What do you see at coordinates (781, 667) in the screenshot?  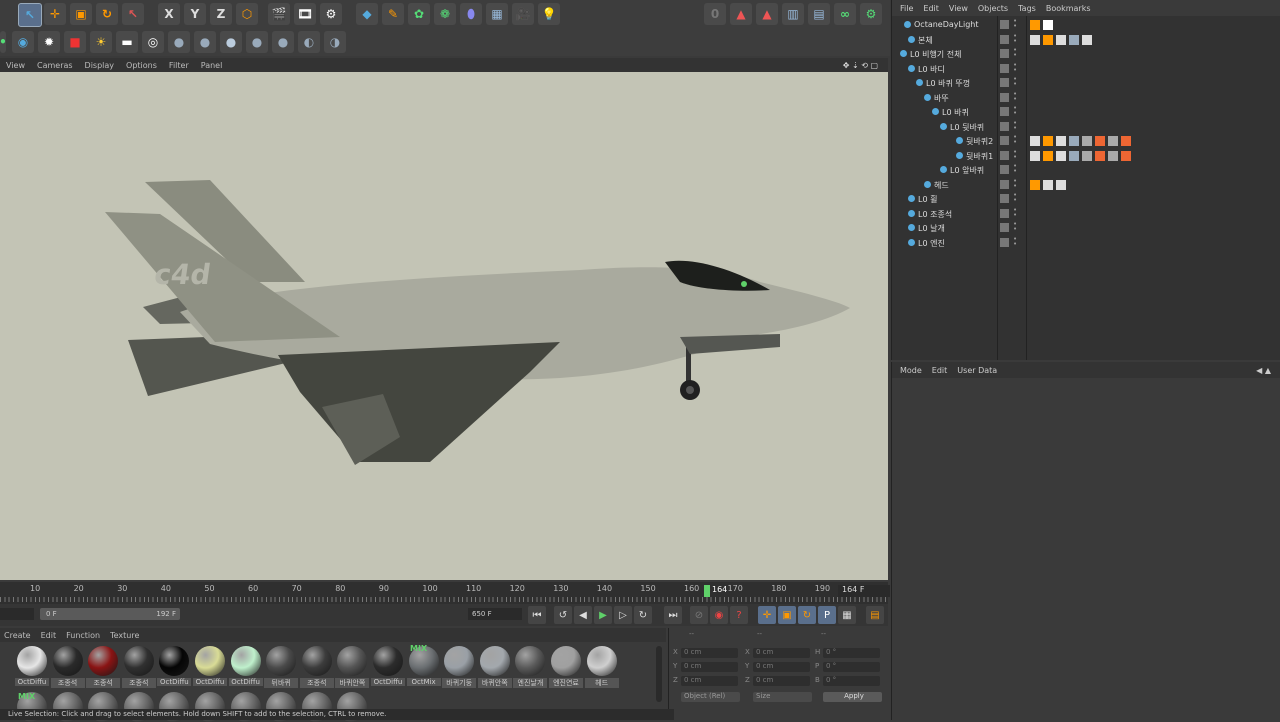 I see `size-y-field: 0 cm` at bounding box center [781, 667].